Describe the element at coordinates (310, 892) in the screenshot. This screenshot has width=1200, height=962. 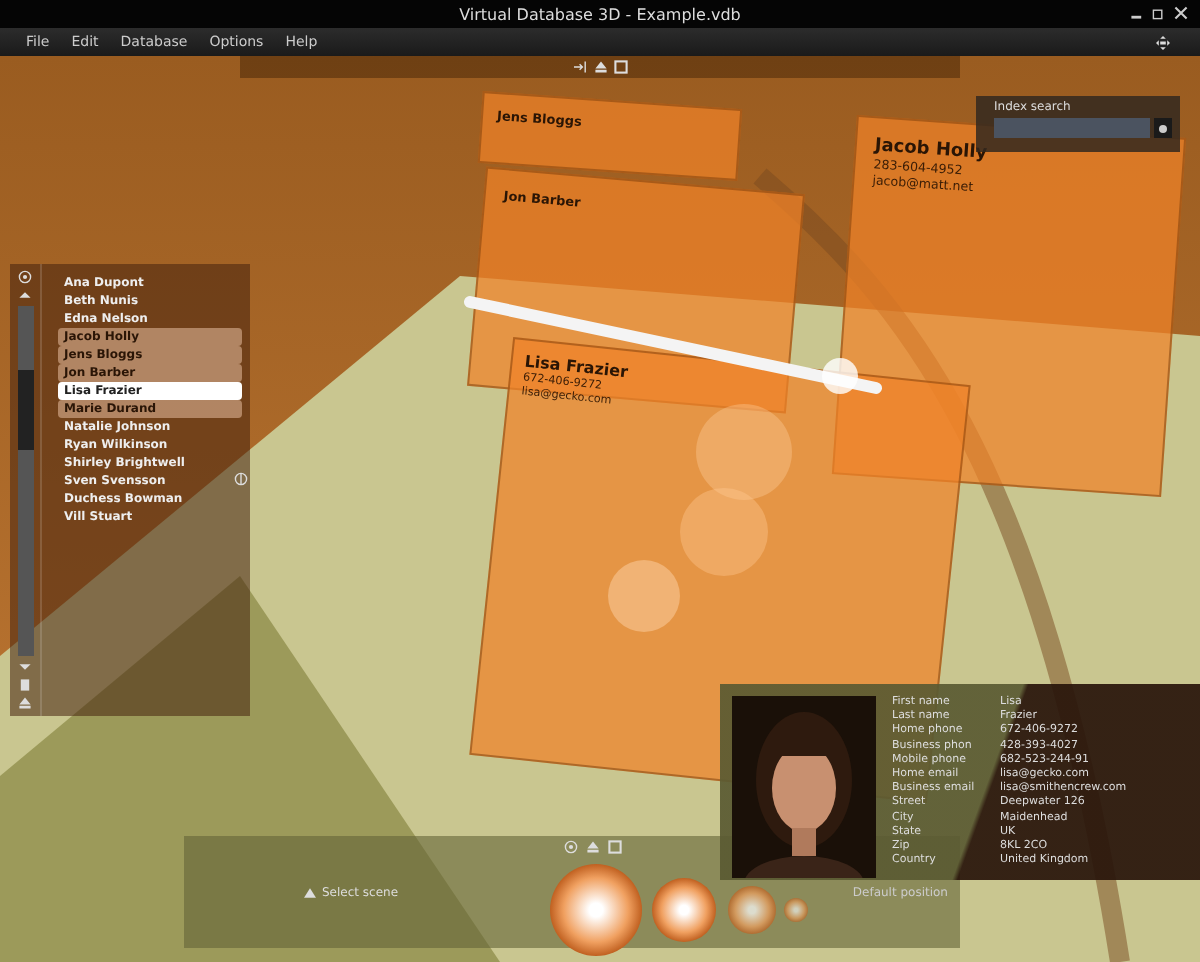
I see `triangle-icon` at that location.